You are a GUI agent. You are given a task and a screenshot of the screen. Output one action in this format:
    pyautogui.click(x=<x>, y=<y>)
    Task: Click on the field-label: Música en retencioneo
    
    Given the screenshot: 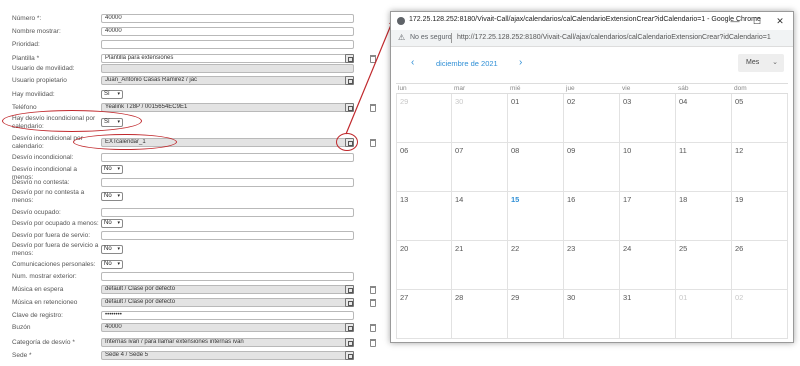 What is the action you would take?
    pyautogui.click(x=45, y=302)
    